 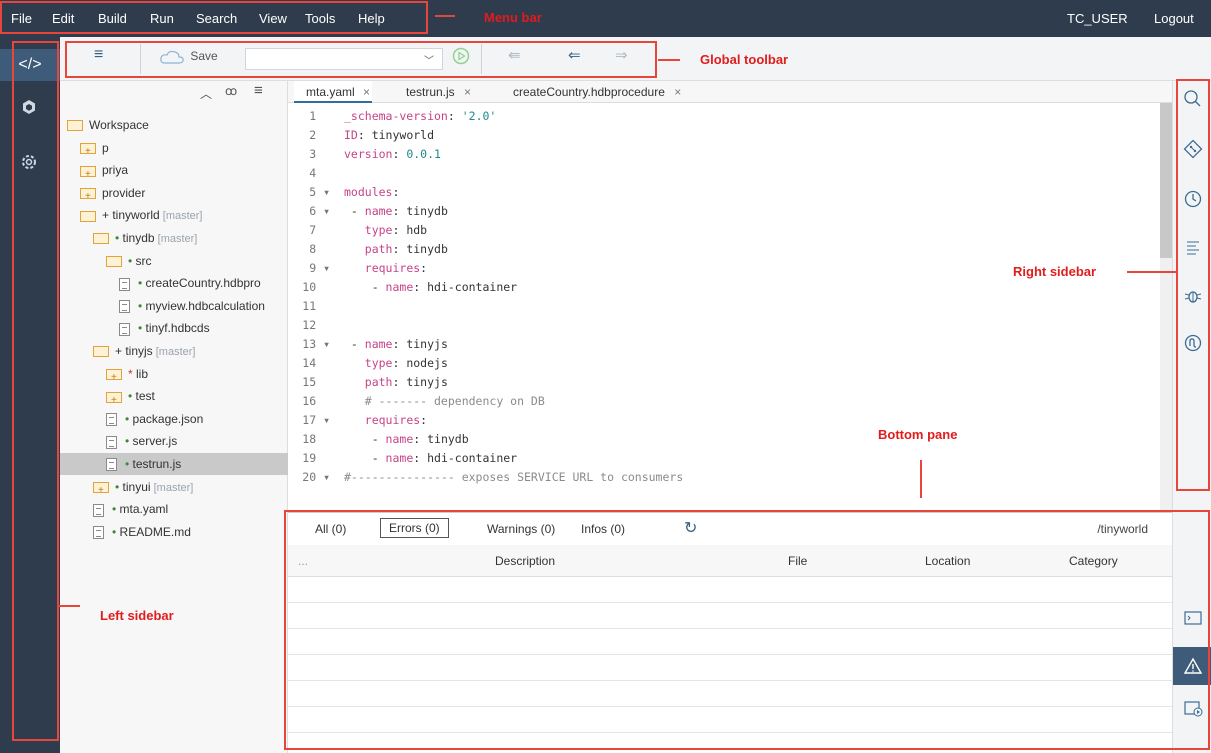 What do you see at coordinates (316, 439) in the screenshot?
I see `line-number: 18` at bounding box center [316, 439].